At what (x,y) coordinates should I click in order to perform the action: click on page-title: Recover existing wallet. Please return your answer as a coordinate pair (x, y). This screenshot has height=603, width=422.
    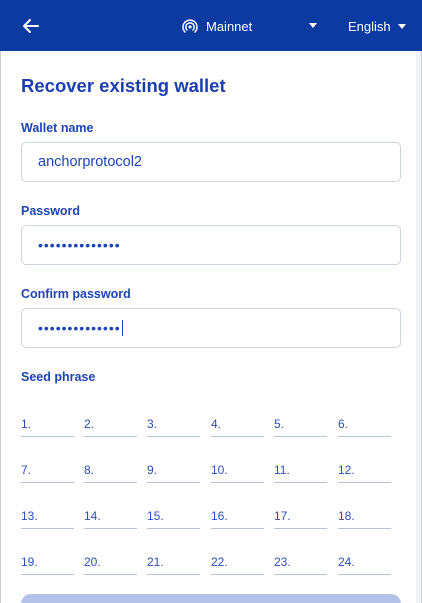
    Looking at the image, I should click on (123, 85).